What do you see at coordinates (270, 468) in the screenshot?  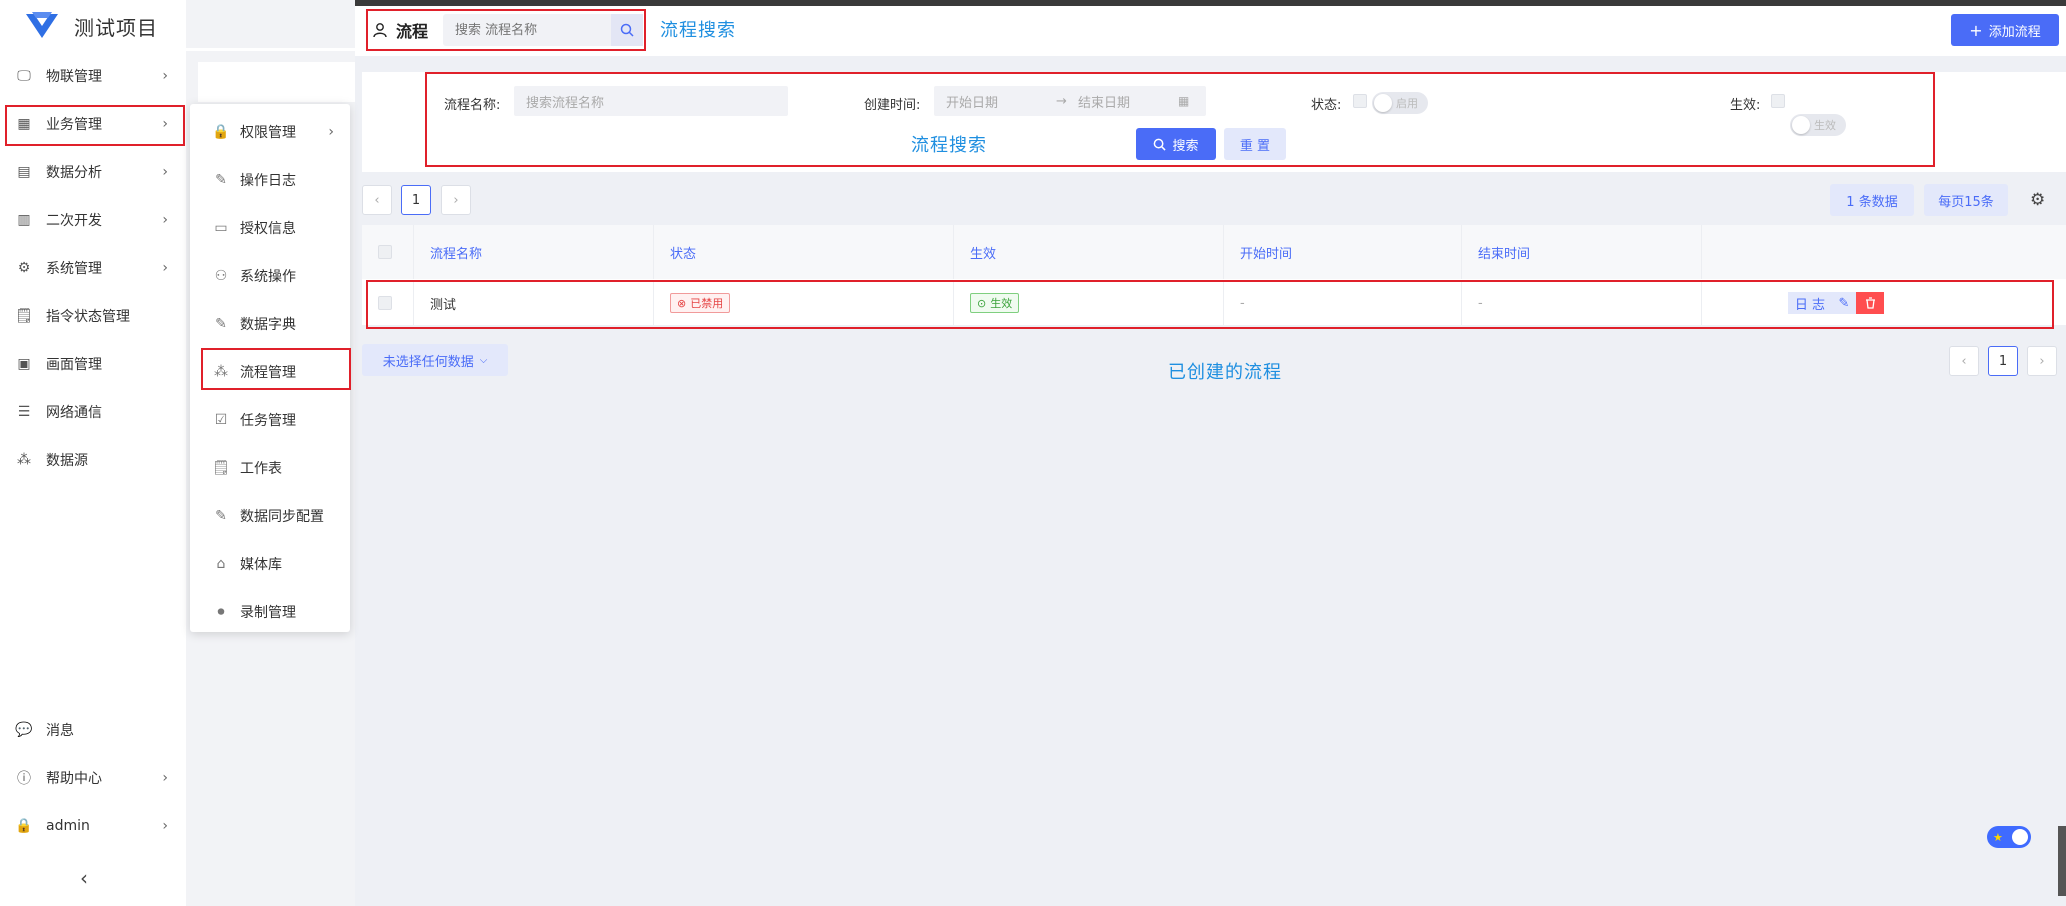 I see `submenu-item-7: 🗒 工作表` at bounding box center [270, 468].